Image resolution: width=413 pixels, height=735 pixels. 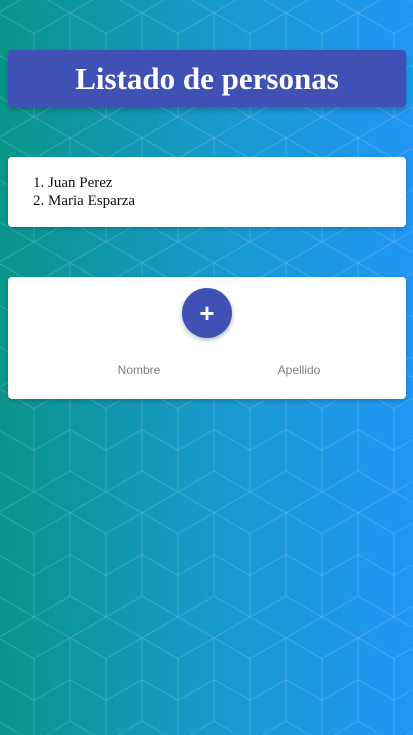 What do you see at coordinates (227, 201) in the screenshot?
I see `list-item: Maria Esparza` at bounding box center [227, 201].